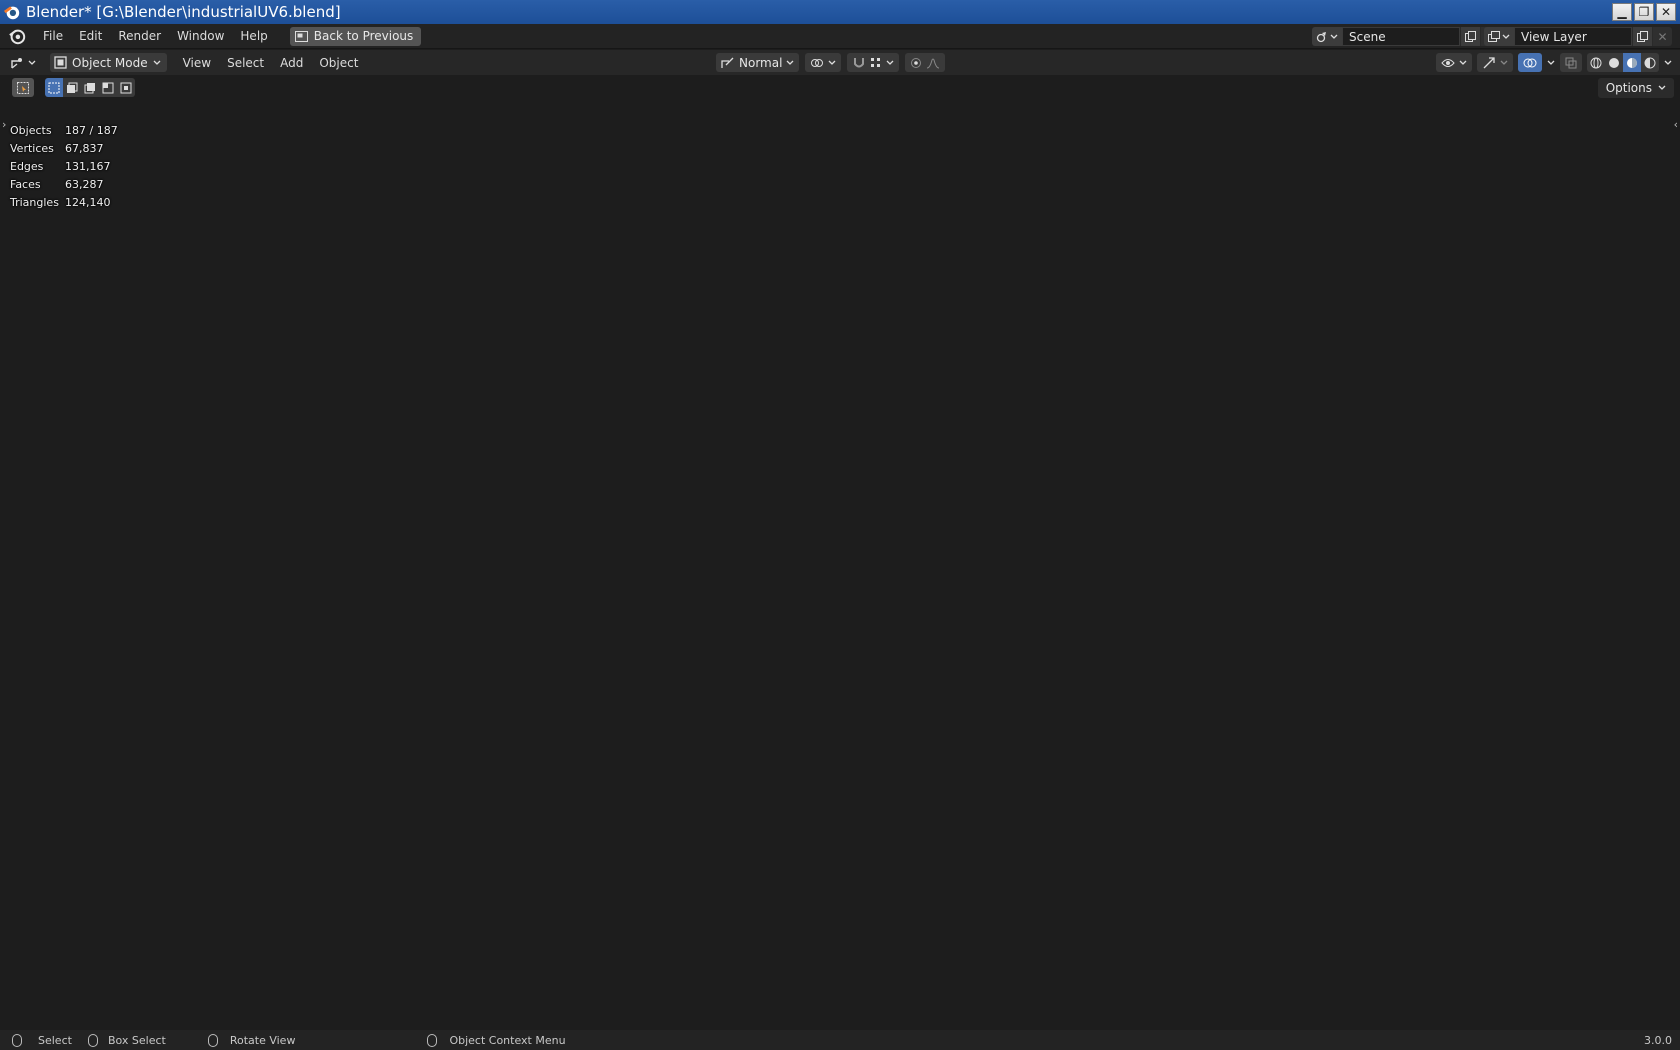 Image resolution: width=1680 pixels, height=1050 pixels. I want to click on pivot-icon, so click(817, 62).